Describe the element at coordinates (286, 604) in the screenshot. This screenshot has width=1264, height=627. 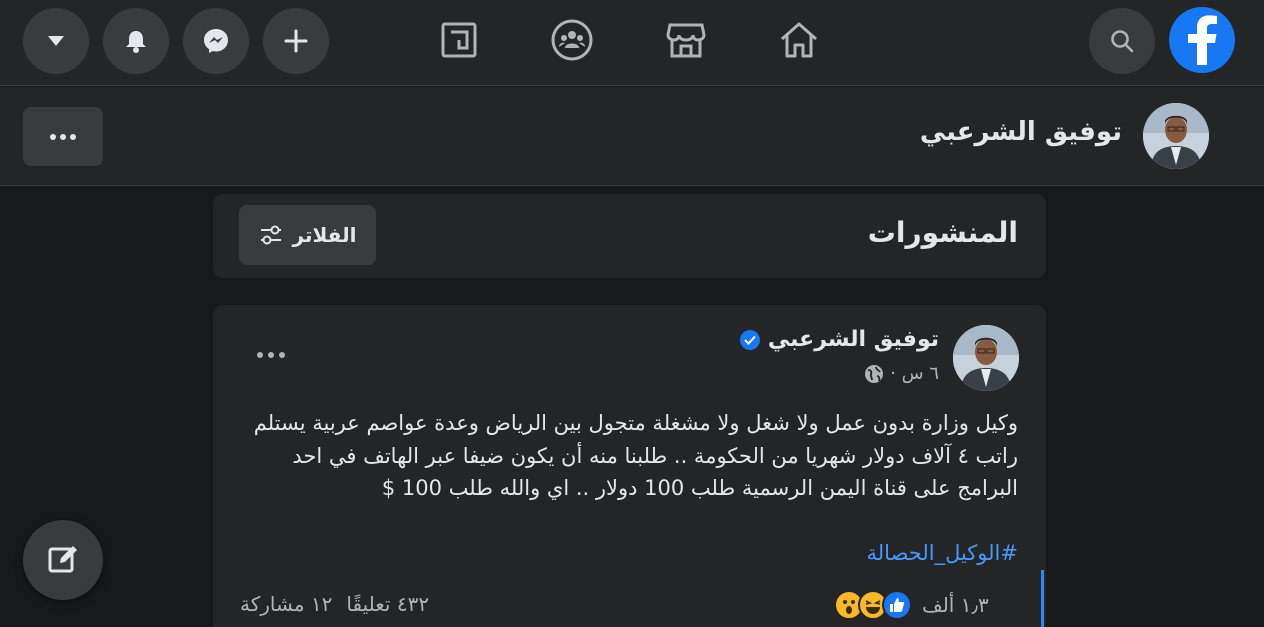
I see `shares-count: ١٢ مشاركة` at that location.